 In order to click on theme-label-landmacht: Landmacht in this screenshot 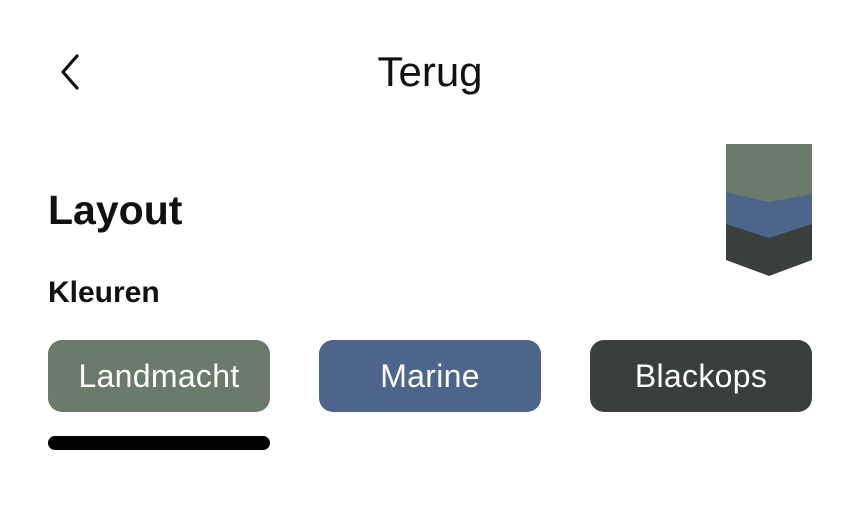, I will do `click(159, 375)`.